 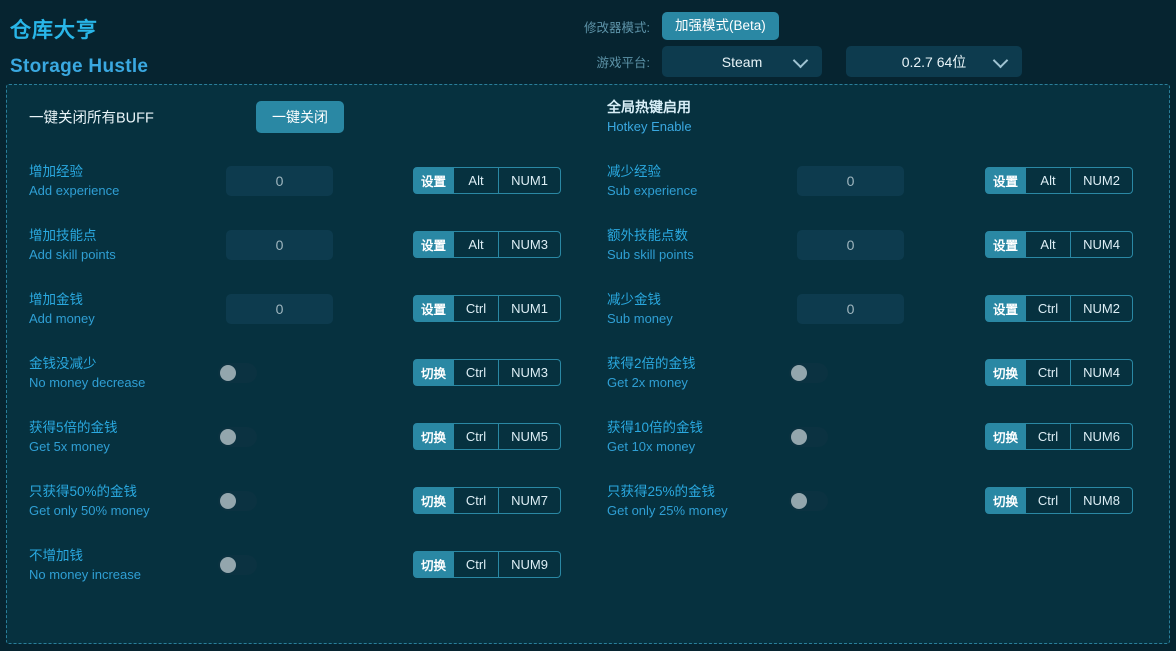 I want to click on header-controls: 修改器模式: 加强模式(Beta) 游戏平台: Steam 0.2.7 64位, so click(x=868, y=41).